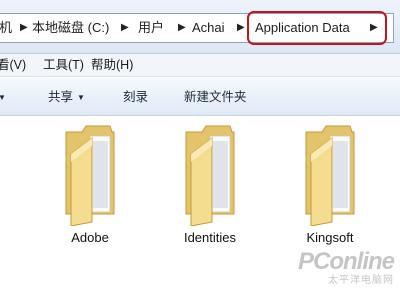 The height and width of the screenshot is (300, 400). I want to click on burn-button: 刻录, so click(135, 97).